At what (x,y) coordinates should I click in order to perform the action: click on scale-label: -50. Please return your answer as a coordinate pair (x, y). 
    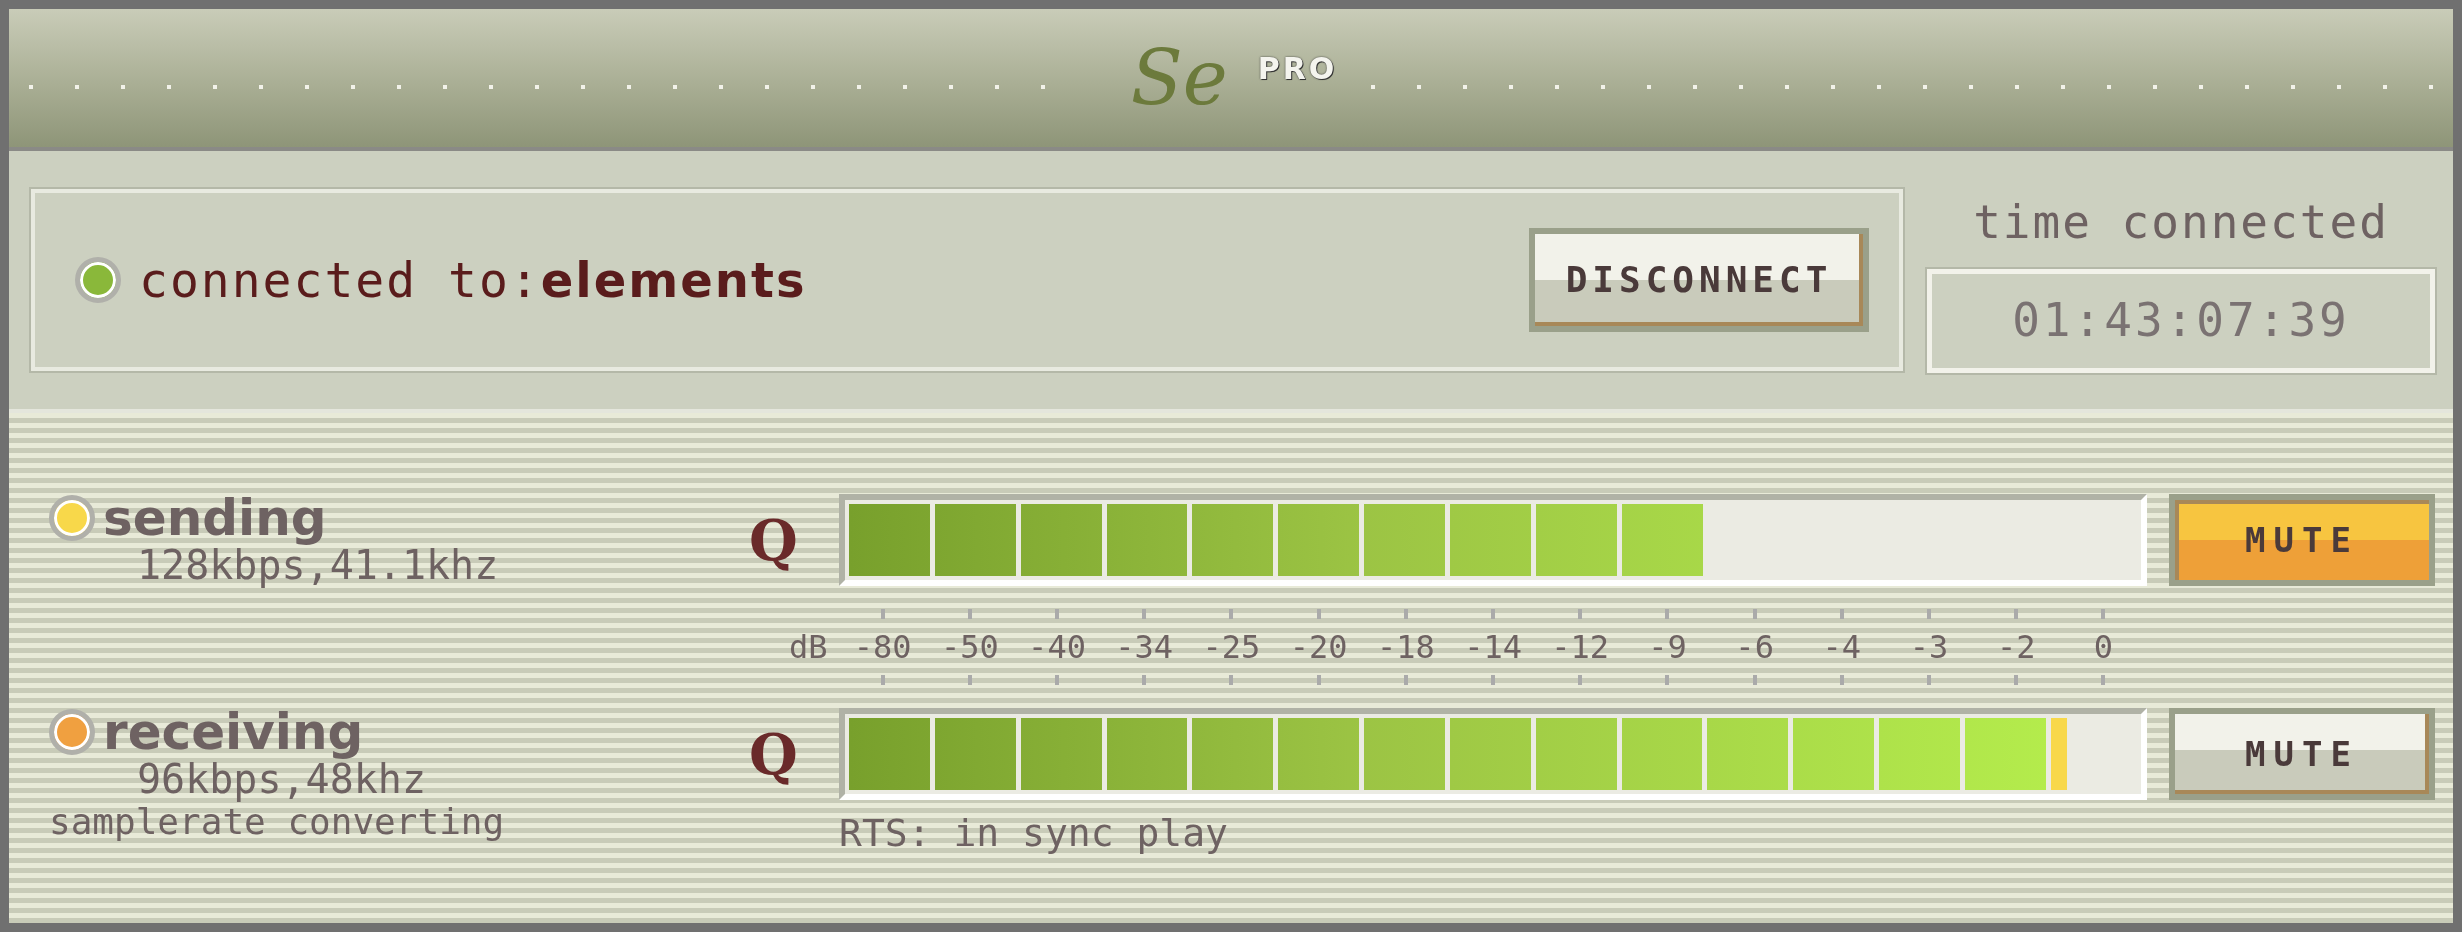
    Looking at the image, I should click on (969, 647).